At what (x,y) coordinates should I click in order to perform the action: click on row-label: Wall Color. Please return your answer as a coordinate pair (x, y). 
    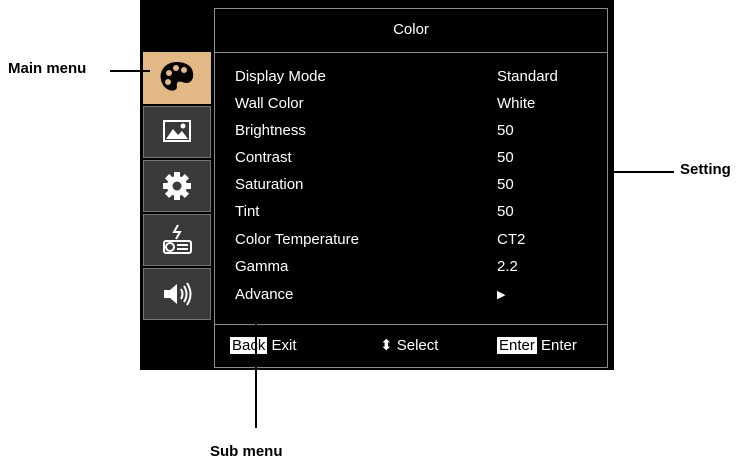
    Looking at the image, I should click on (269, 103).